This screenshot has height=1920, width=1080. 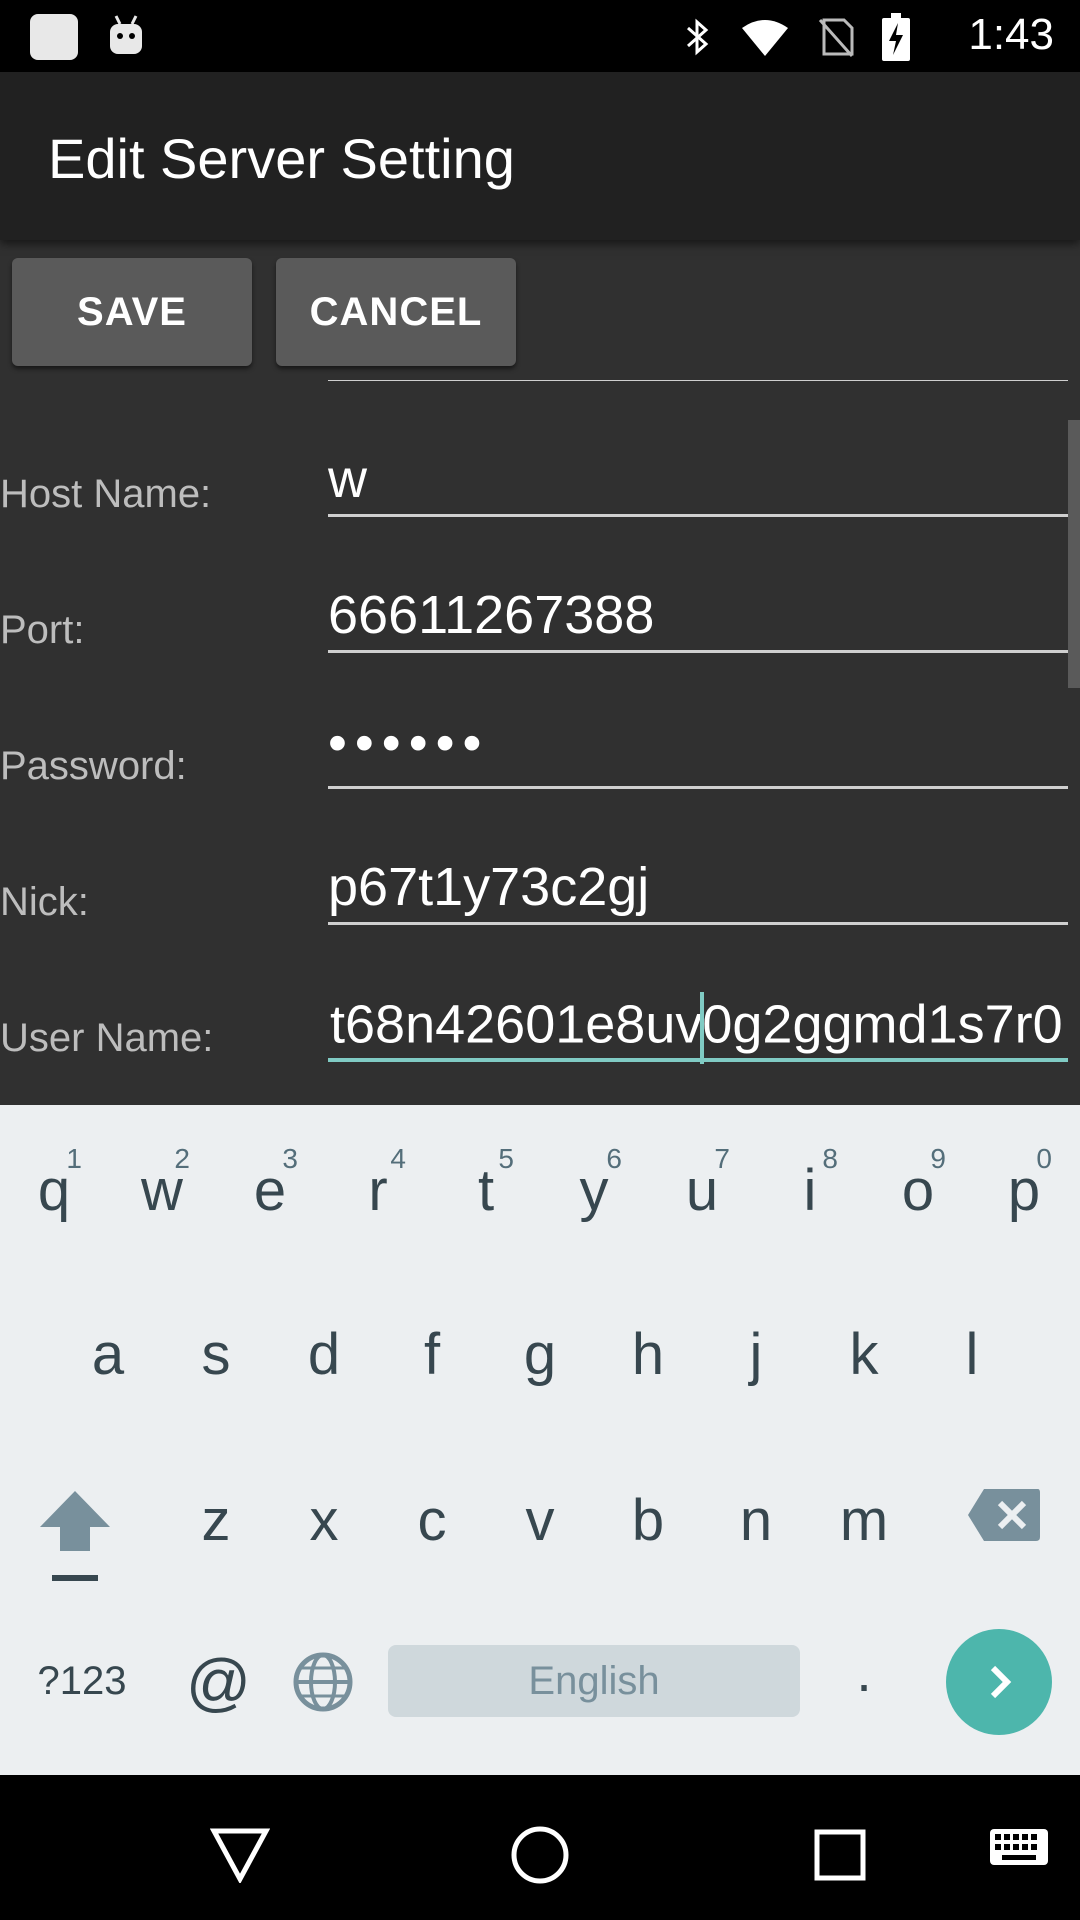 I want to click on form-row-host-name: Host Name: w, so click(x=540, y=496).